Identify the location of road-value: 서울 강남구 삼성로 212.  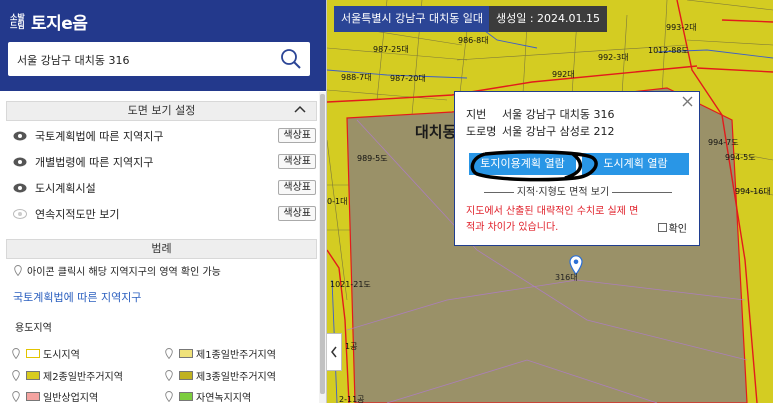
(558, 131).